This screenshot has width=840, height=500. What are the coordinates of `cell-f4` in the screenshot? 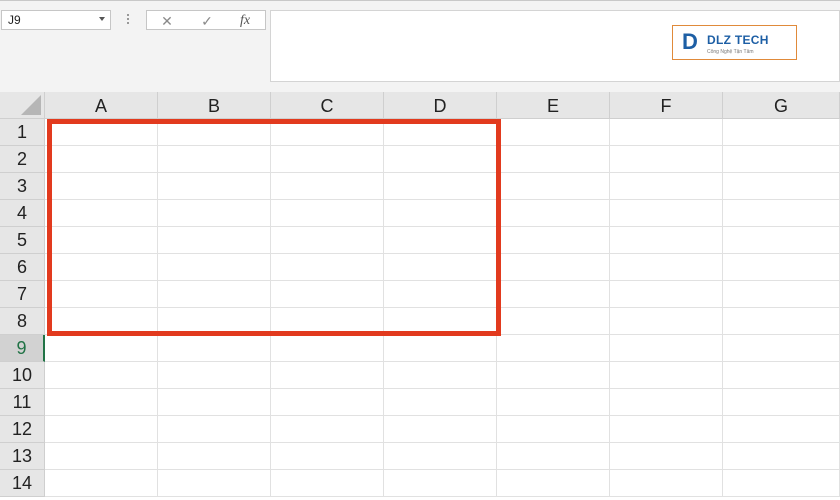 It's located at (666, 213).